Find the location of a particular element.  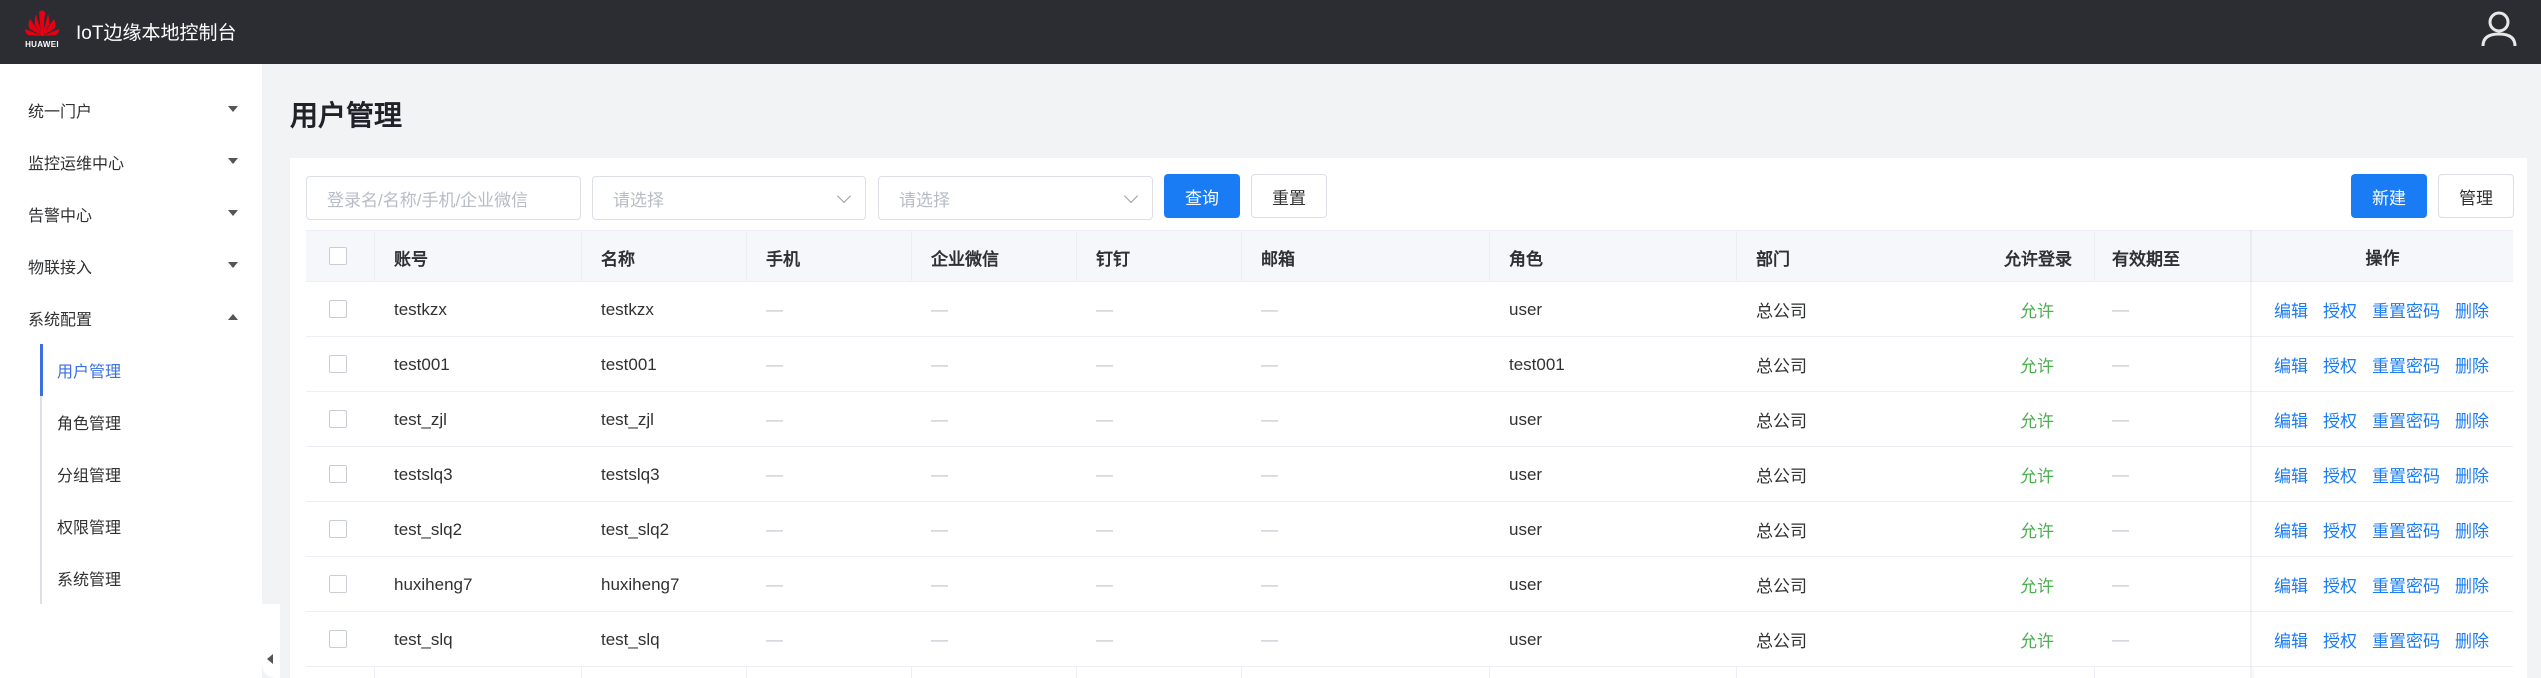

menu-label: 系统配置 is located at coordinates (60, 320).